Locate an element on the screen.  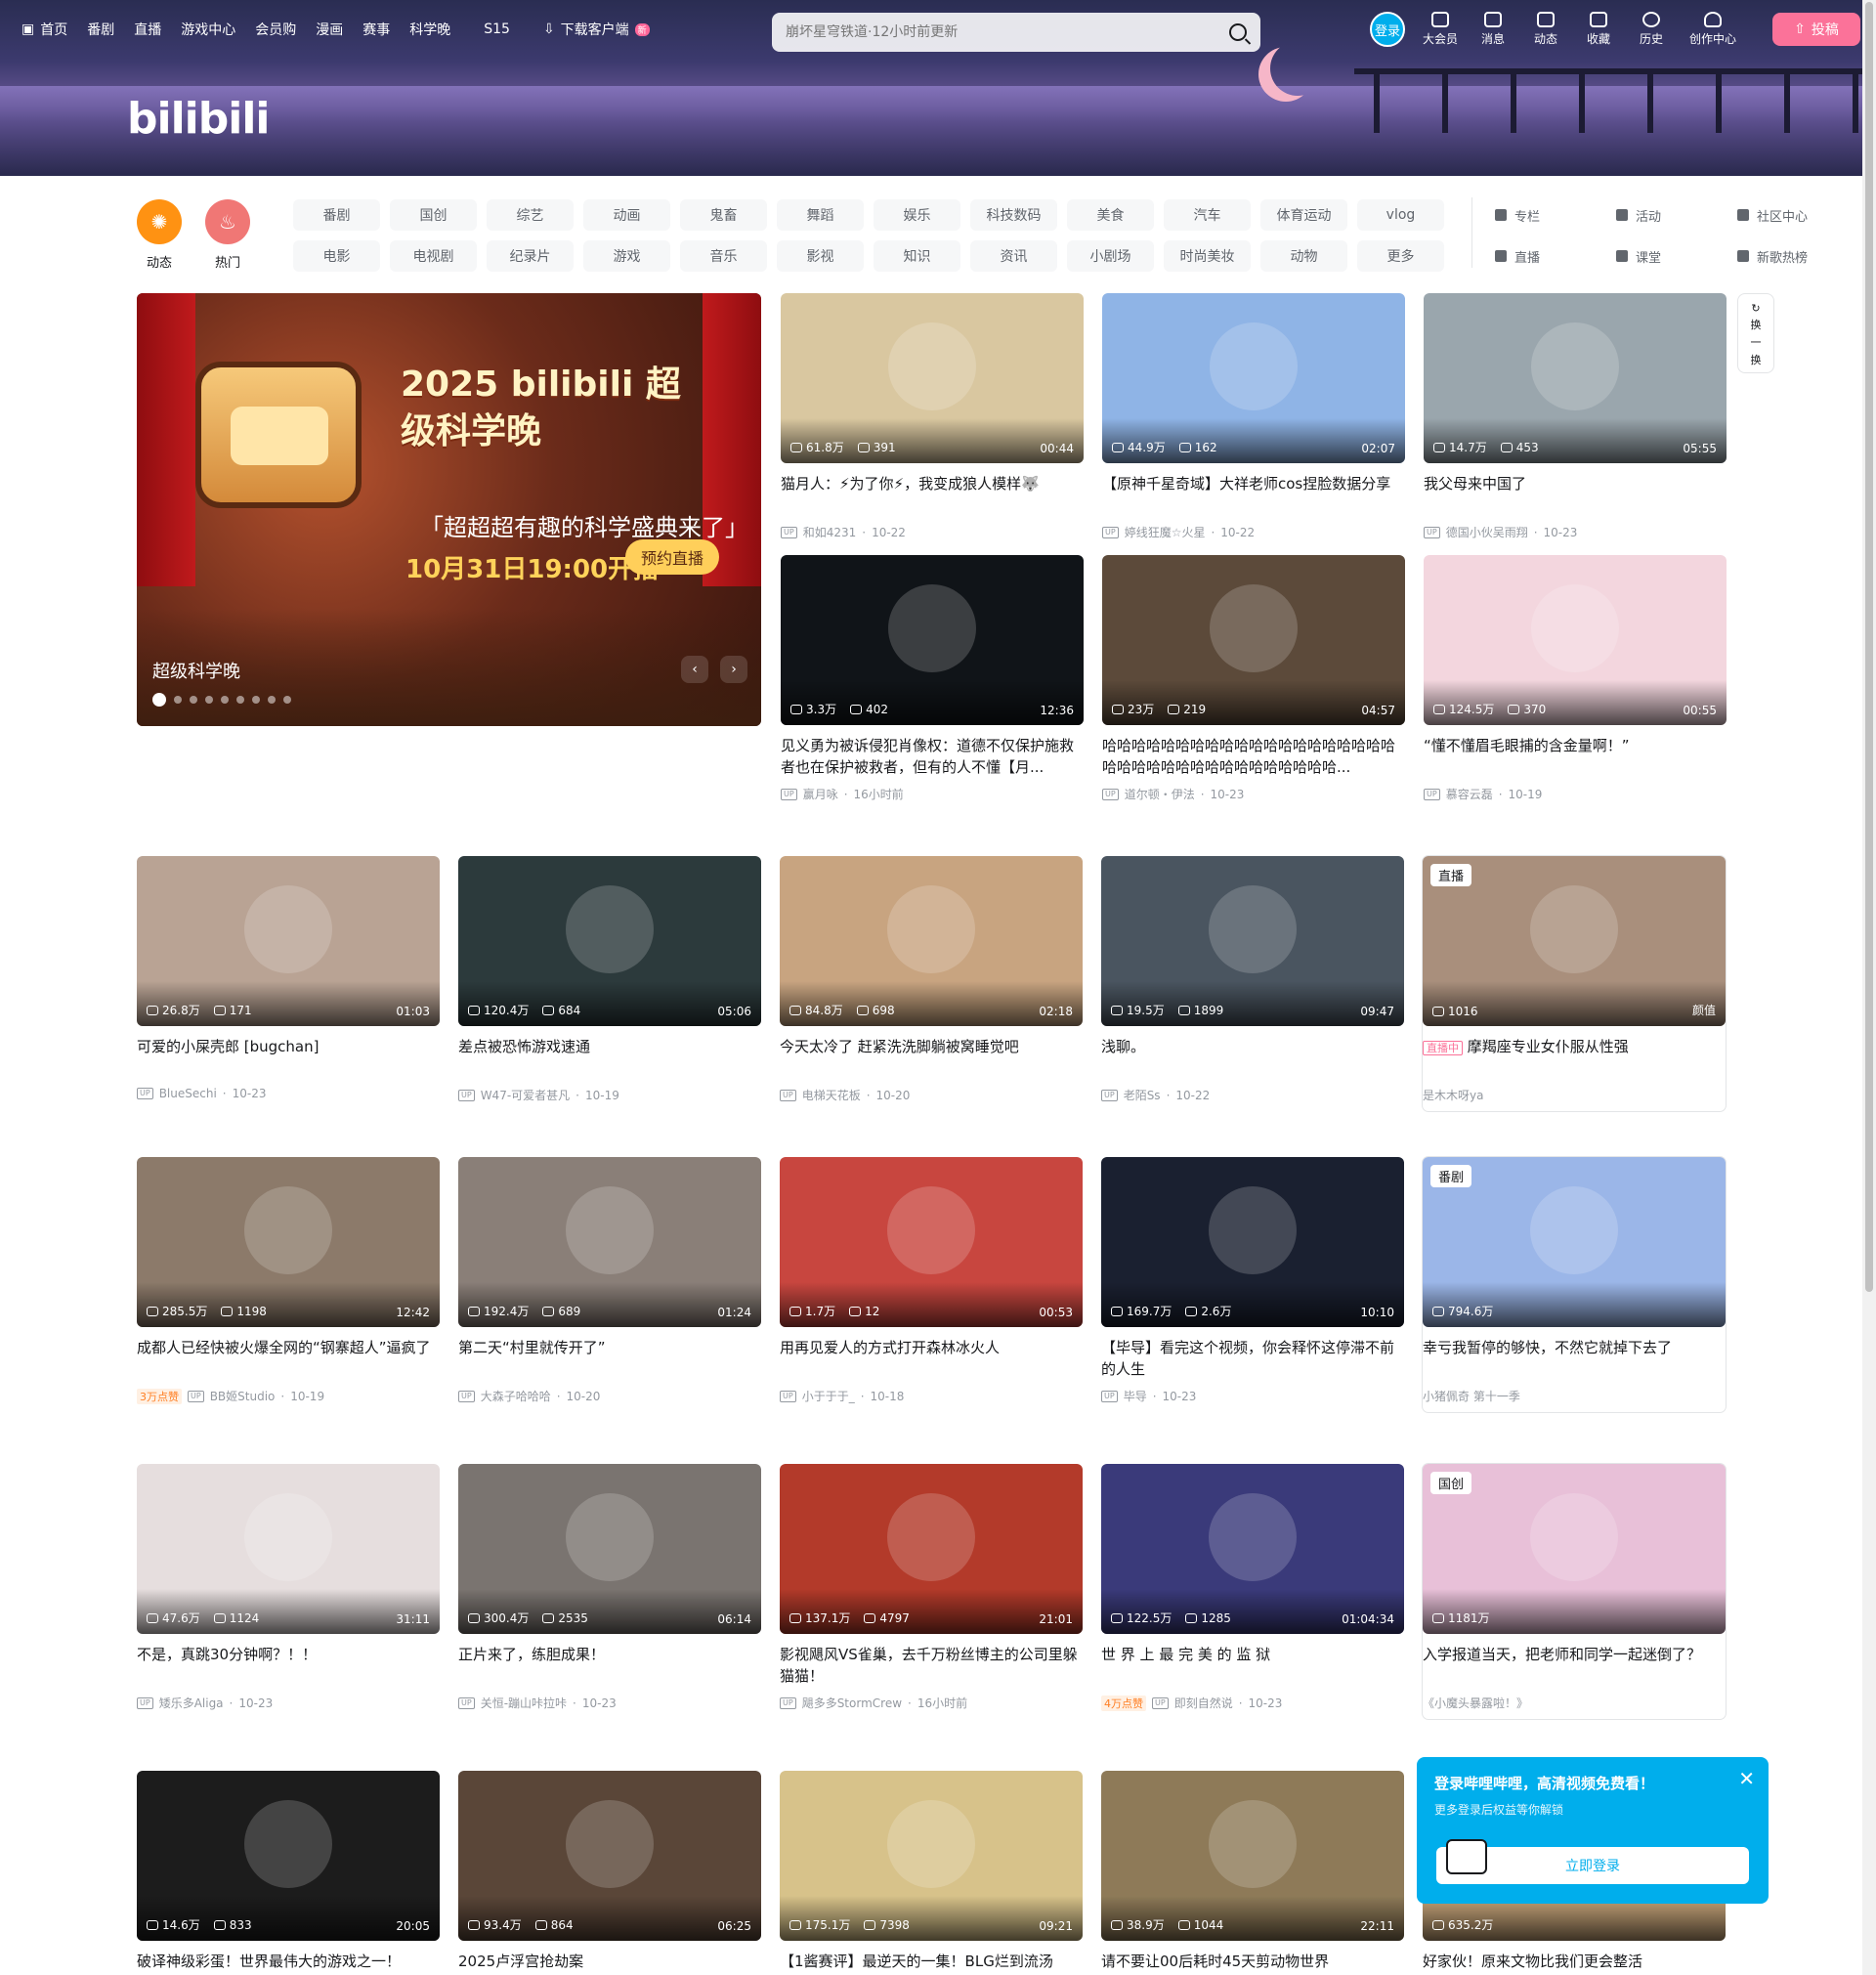
channel-chip: 知识 is located at coordinates (917, 256).